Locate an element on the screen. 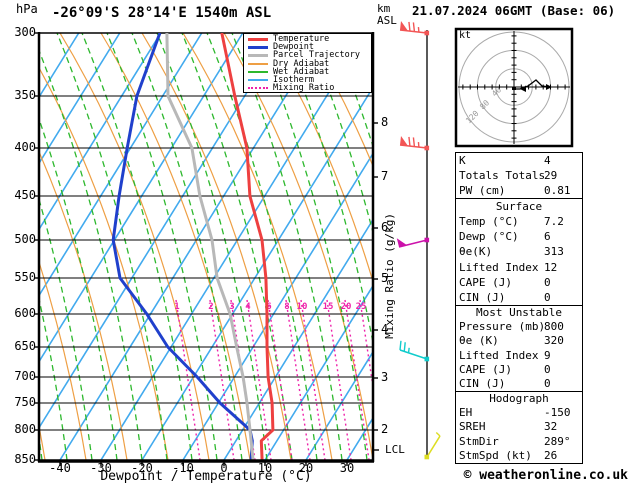 The image size is (629, 486). km-tick-label: 6 is located at coordinates (385, 227).